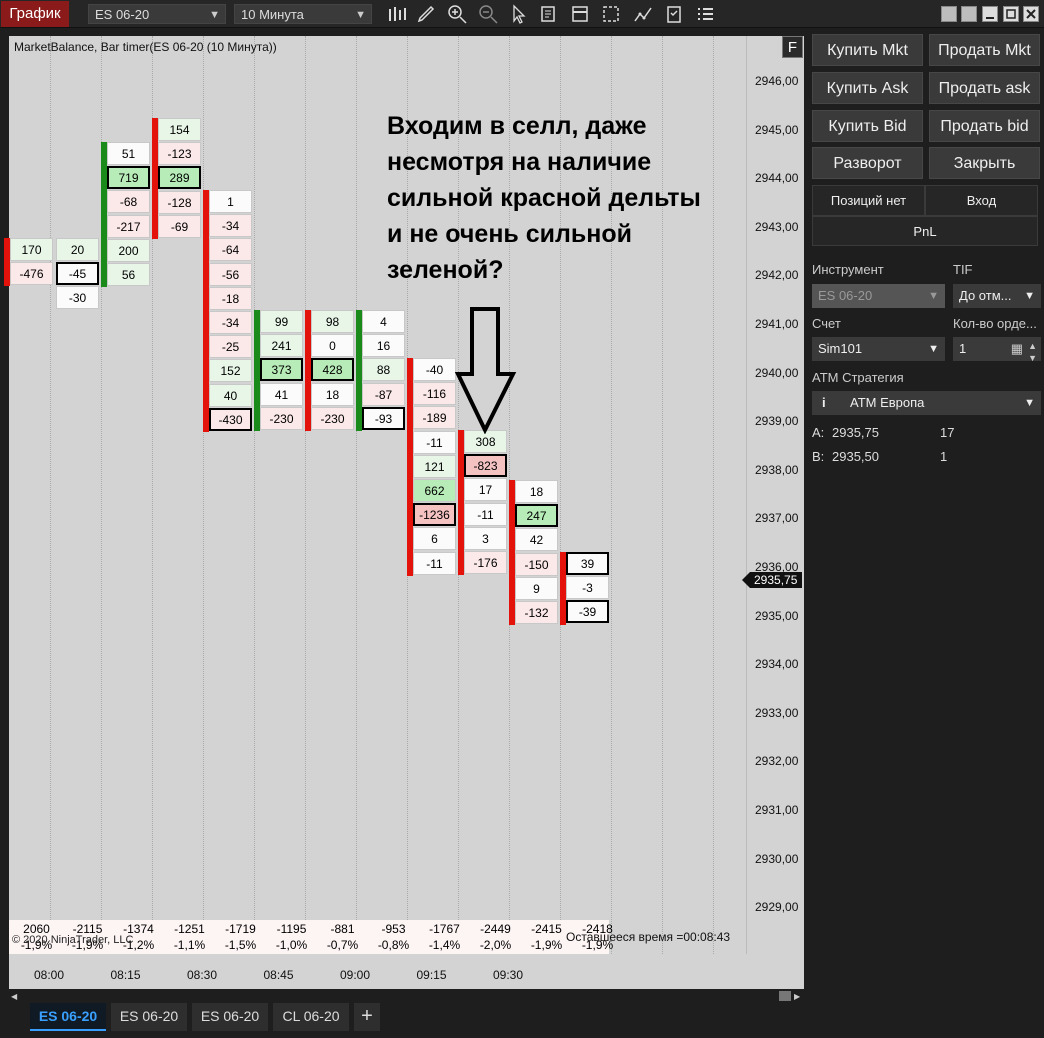 This screenshot has width=1044, height=1038. I want to click on footprint-cell: -476, so click(31, 274).